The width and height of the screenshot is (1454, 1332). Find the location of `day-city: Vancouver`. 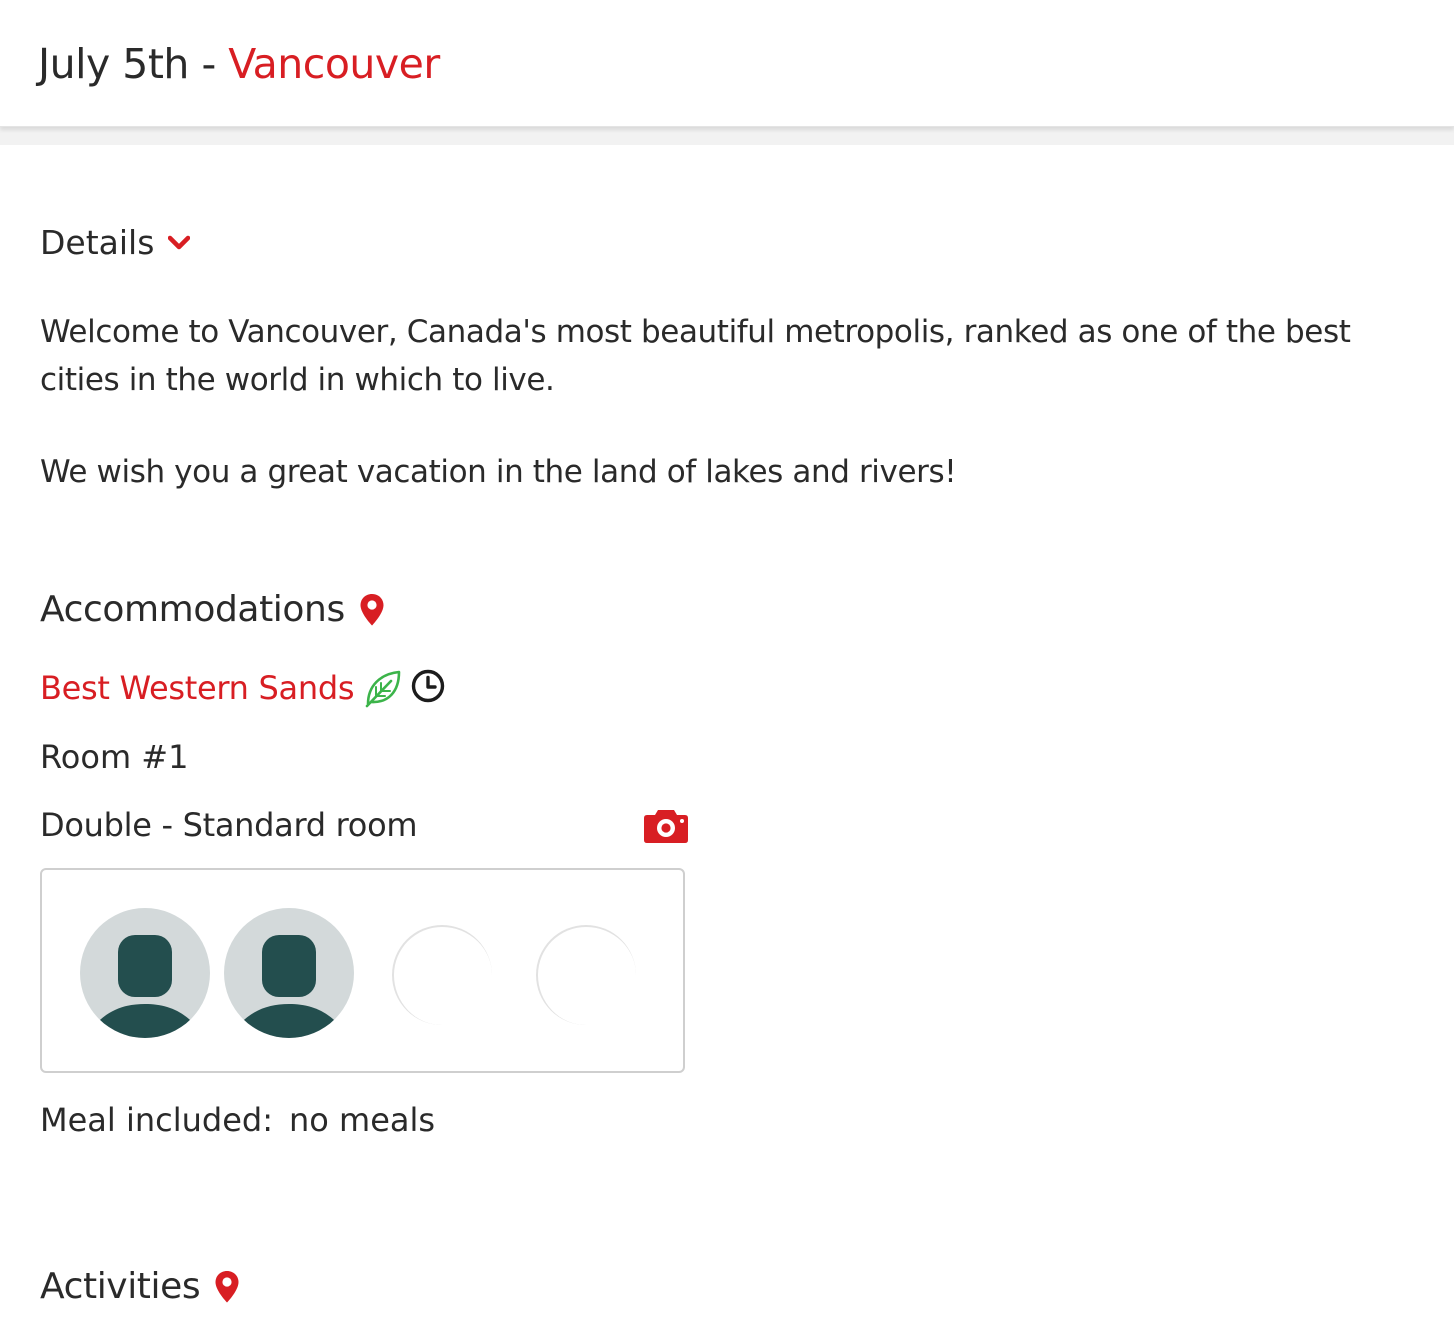

day-city: Vancouver is located at coordinates (334, 64).